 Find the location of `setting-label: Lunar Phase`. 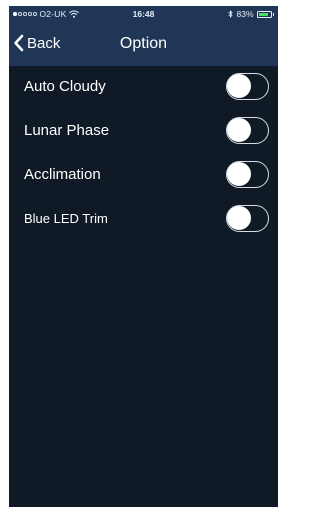

setting-label: Lunar Phase is located at coordinates (67, 130).